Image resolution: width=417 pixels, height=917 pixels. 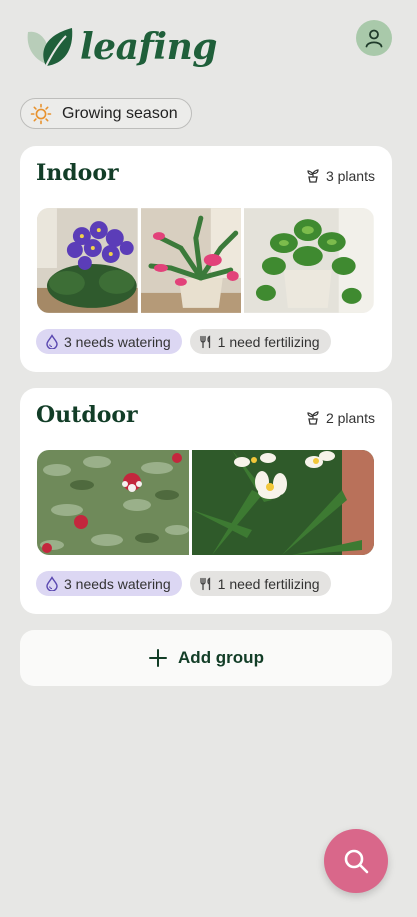 What do you see at coordinates (191, 260) in the screenshot?
I see `christmas-cactus-photo` at bounding box center [191, 260].